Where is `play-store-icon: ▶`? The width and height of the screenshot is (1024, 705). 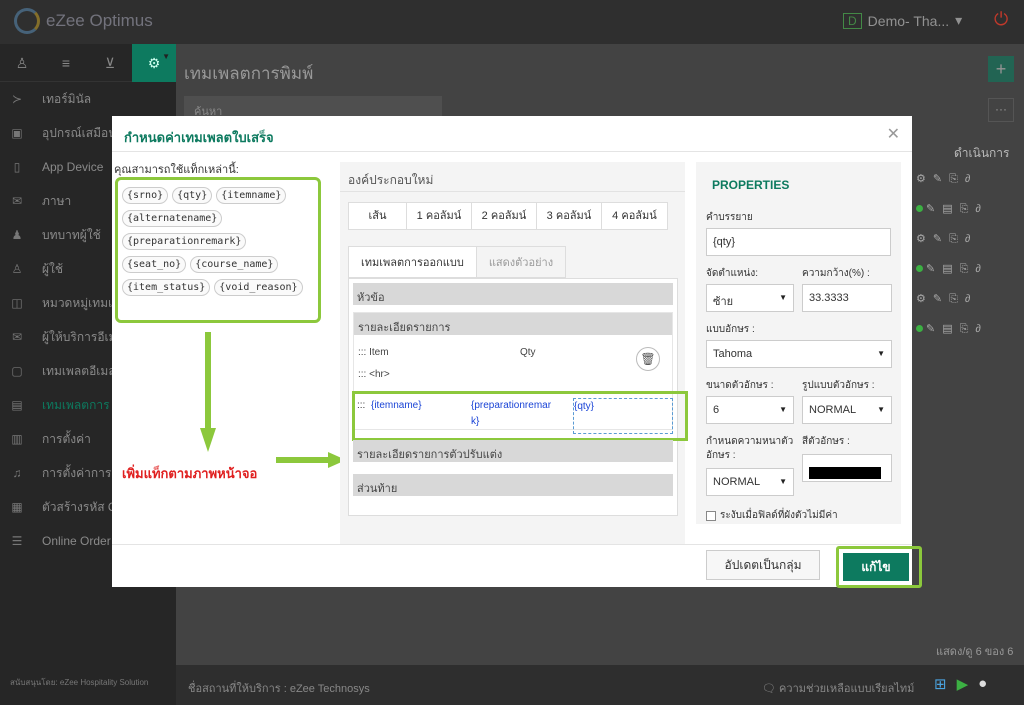 play-store-icon: ▶ is located at coordinates (963, 684).